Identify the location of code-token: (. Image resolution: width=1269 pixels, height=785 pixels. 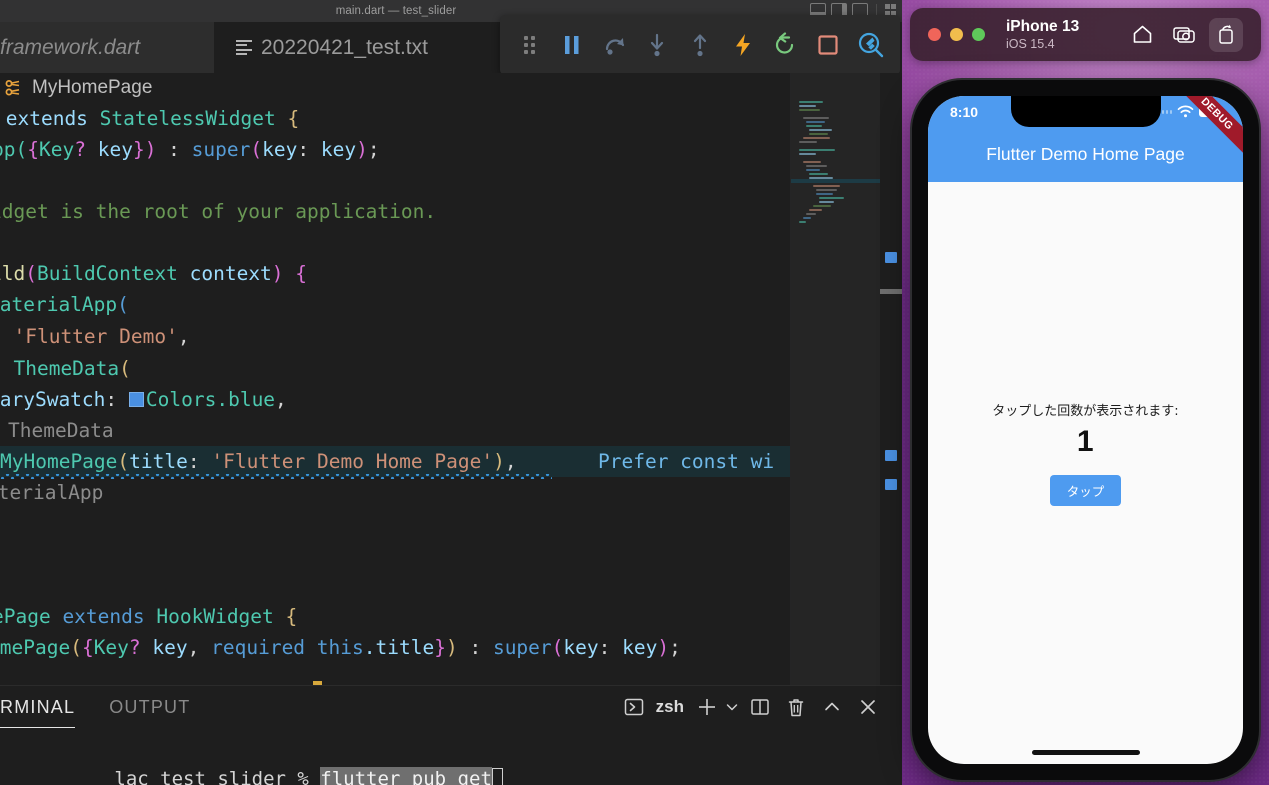
(31, 273).